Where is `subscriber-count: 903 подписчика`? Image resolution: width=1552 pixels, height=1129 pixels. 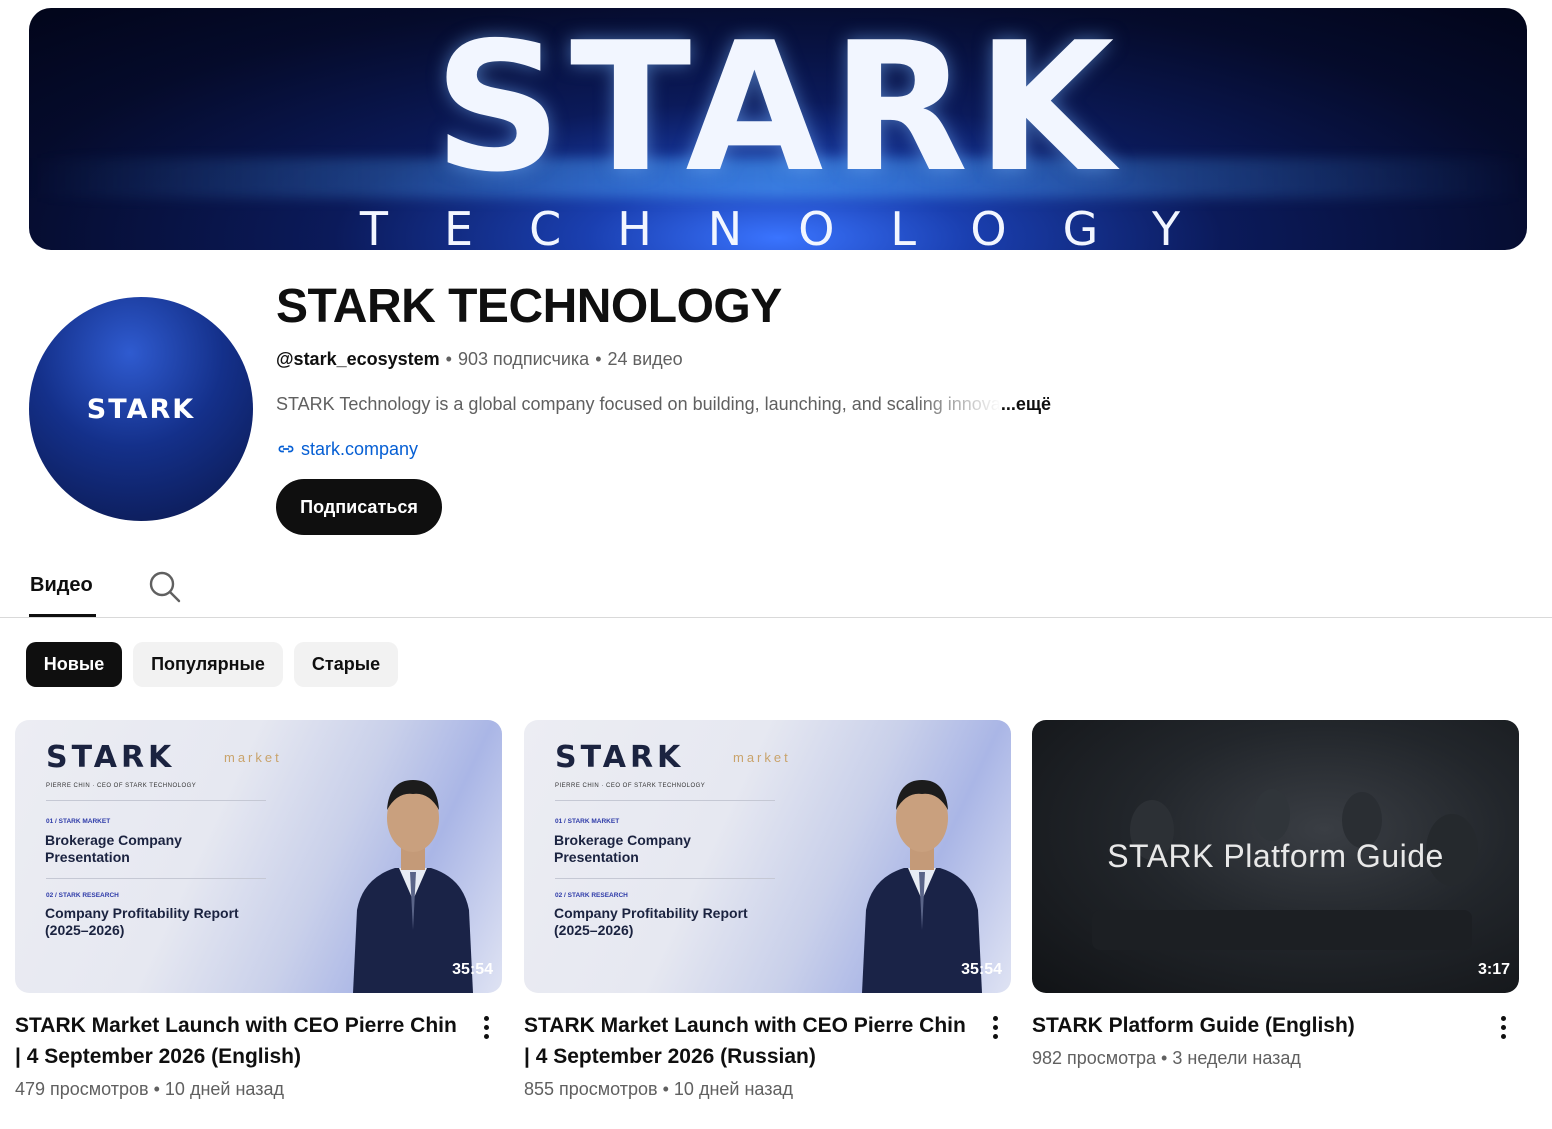 subscriber-count: 903 подписчика is located at coordinates (523, 359).